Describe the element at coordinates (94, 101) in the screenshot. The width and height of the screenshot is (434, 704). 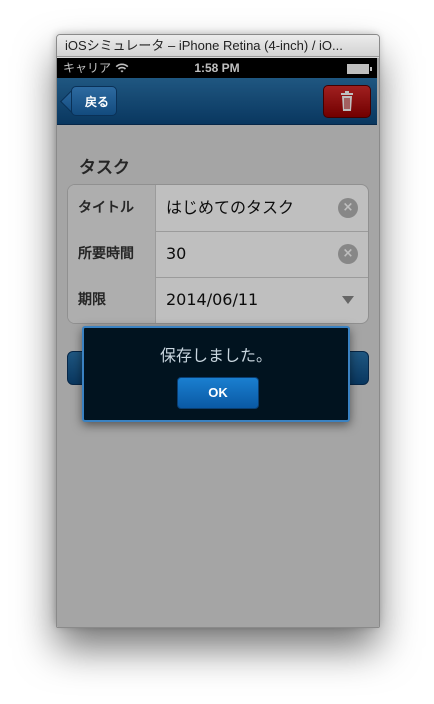
I see `back-button: 戻る` at that location.